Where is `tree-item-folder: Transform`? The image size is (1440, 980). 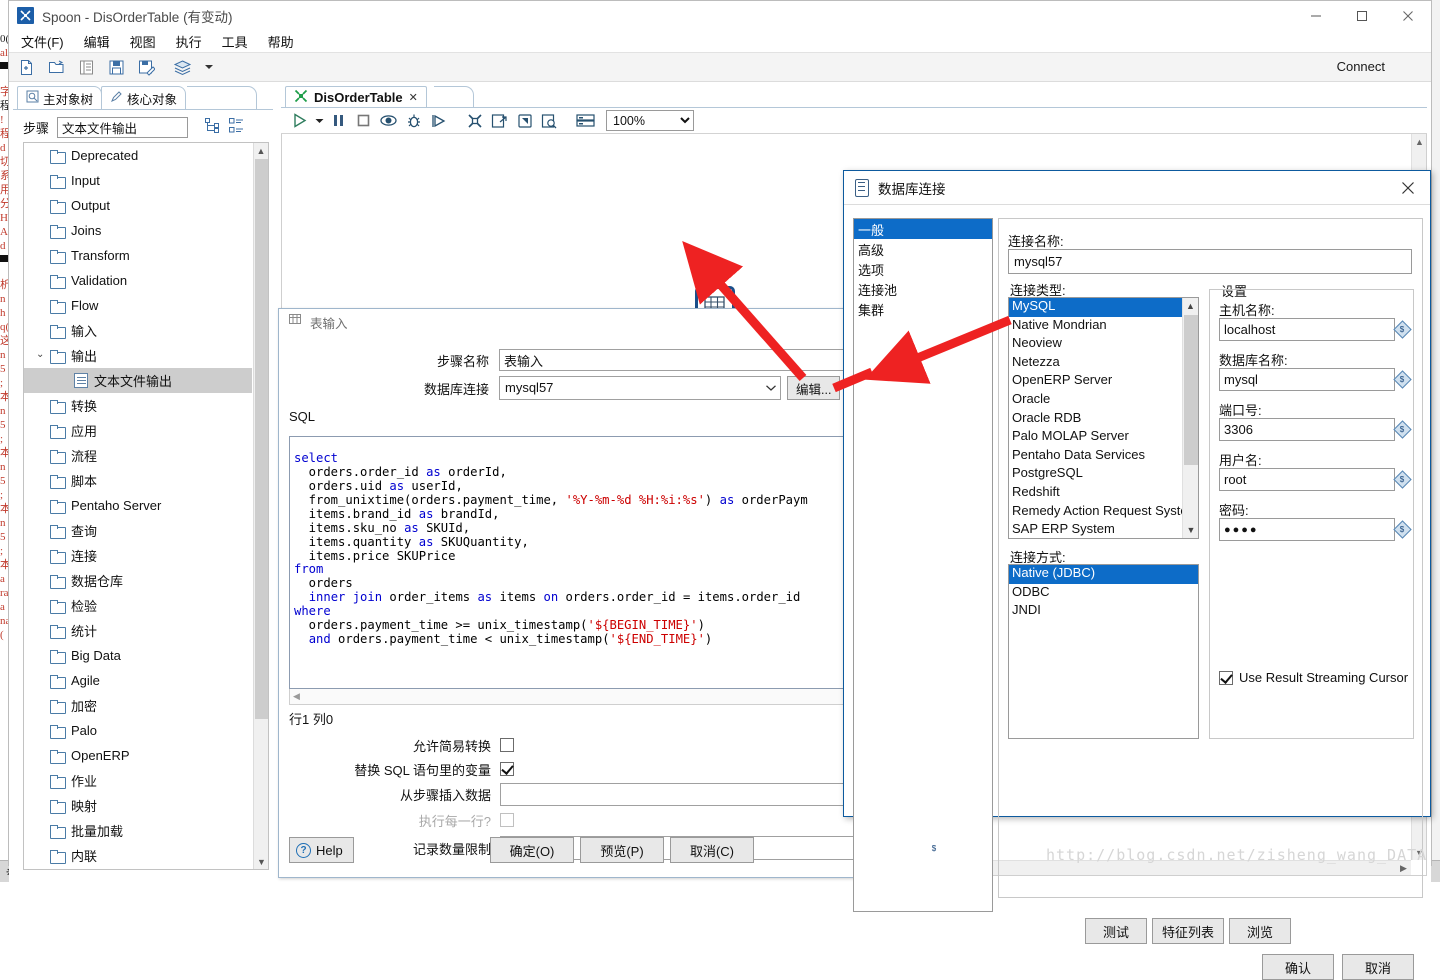 tree-item-folder: Transform is located at coordinates (146, 255).